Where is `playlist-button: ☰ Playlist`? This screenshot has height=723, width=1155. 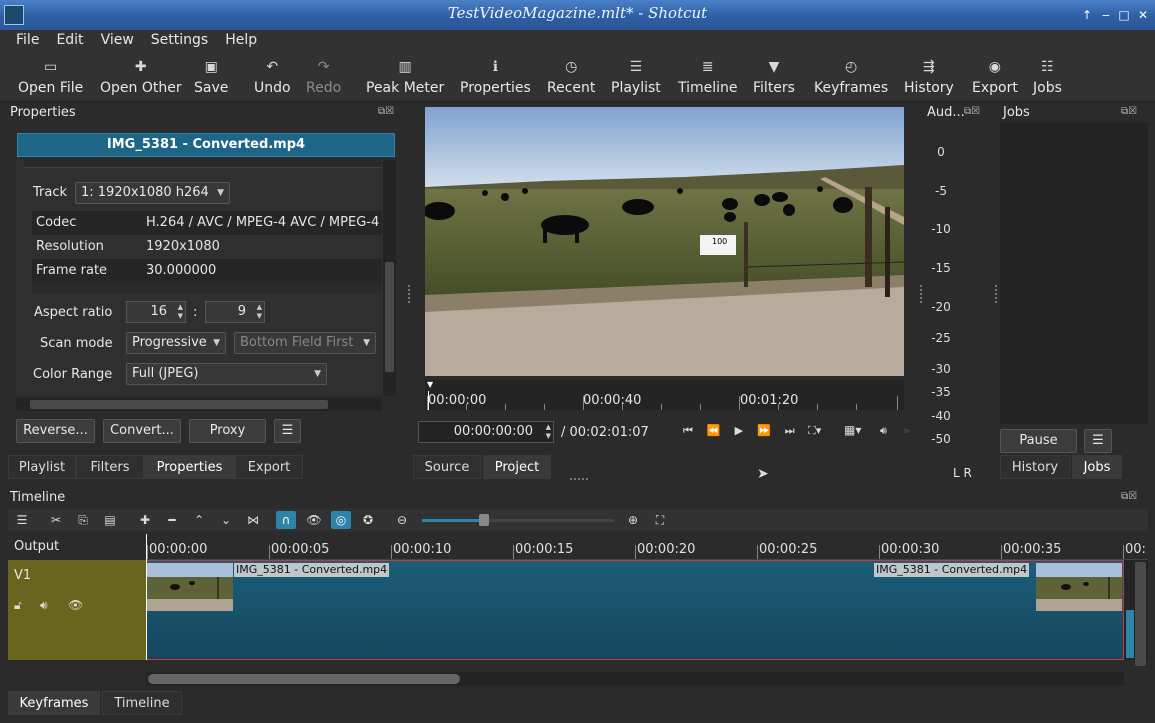 playlist-button: ☰ Playlist is located at coordinates (636, 76).